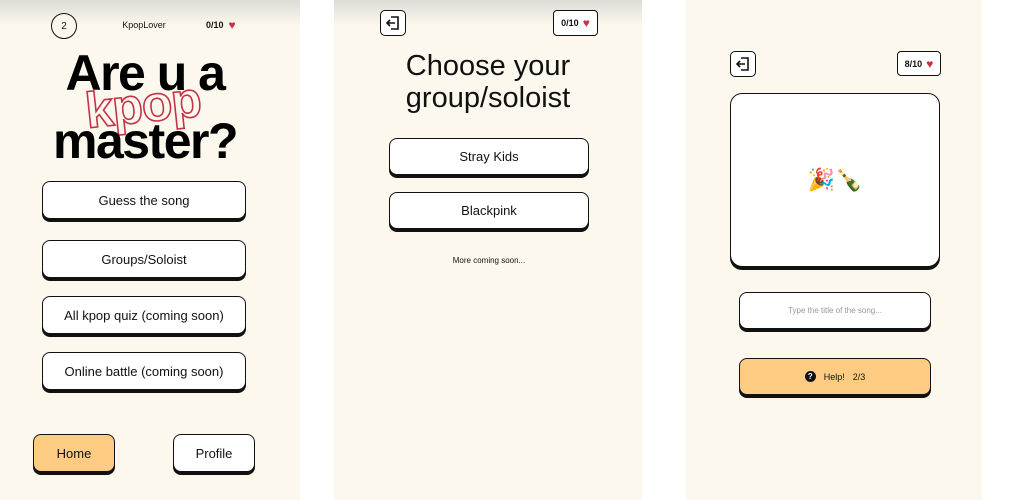 This screenshot has height=500, width=1024. What do you see at coordinates (488, 98) in the screenshot?
I see `page-title-line-2: group/soloist` at bounding box center [488, 98].